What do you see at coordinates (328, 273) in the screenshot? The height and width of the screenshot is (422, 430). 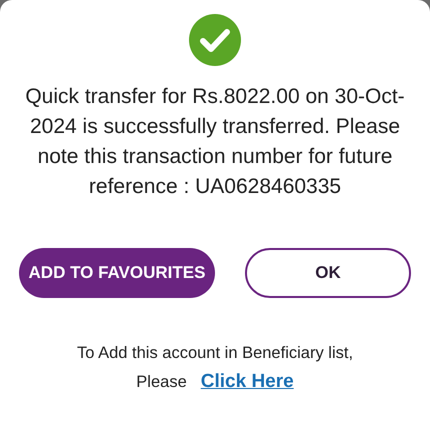 I see `ok-button: OK` at bounding box center [328, 273].